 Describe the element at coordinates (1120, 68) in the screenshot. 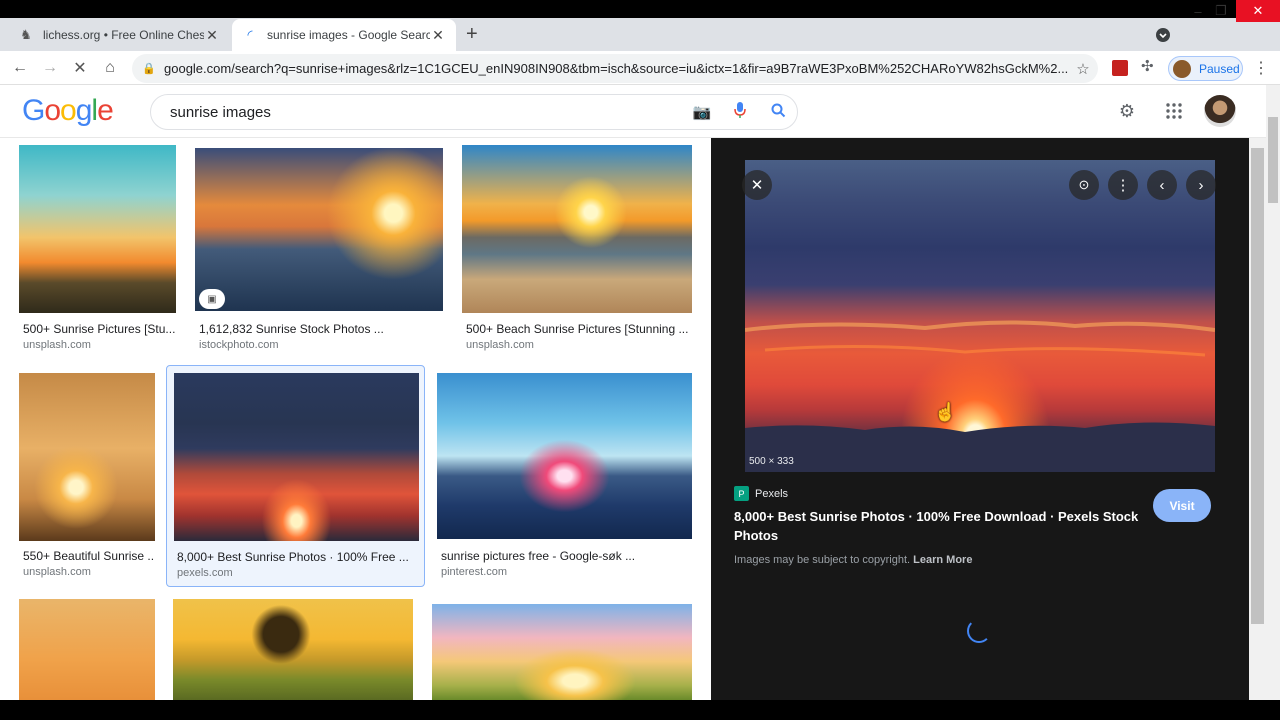

I see `extension-red-icon` at that location.